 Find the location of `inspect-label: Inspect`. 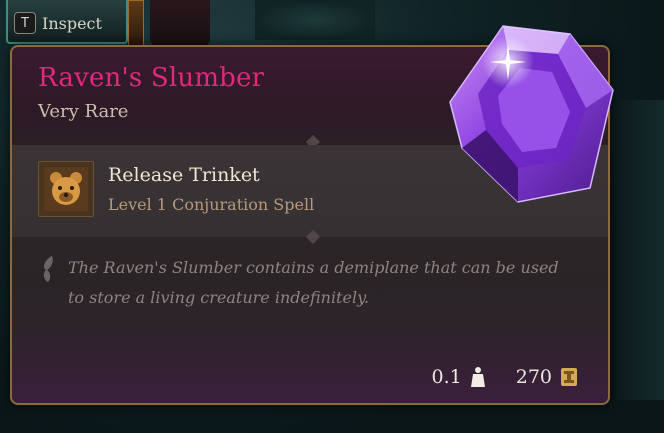

inspect-label: Inspect is located at coordinates (72, 23).